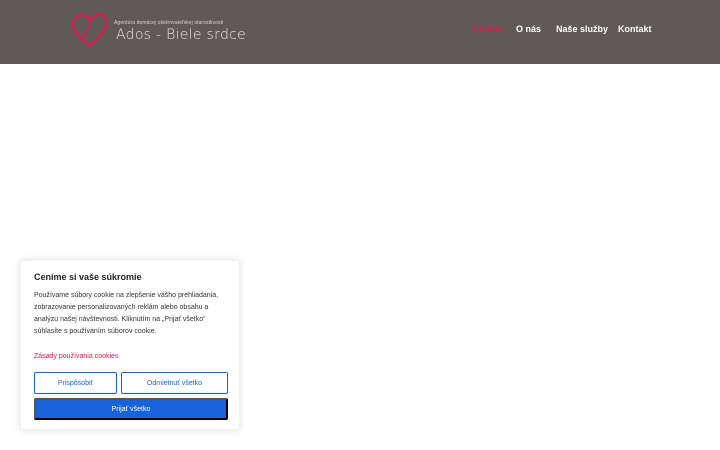 This screenshot has width=720, height=450. I want to click on cookie-title: Ceníme si vaše súkromie, so click(88, 277).